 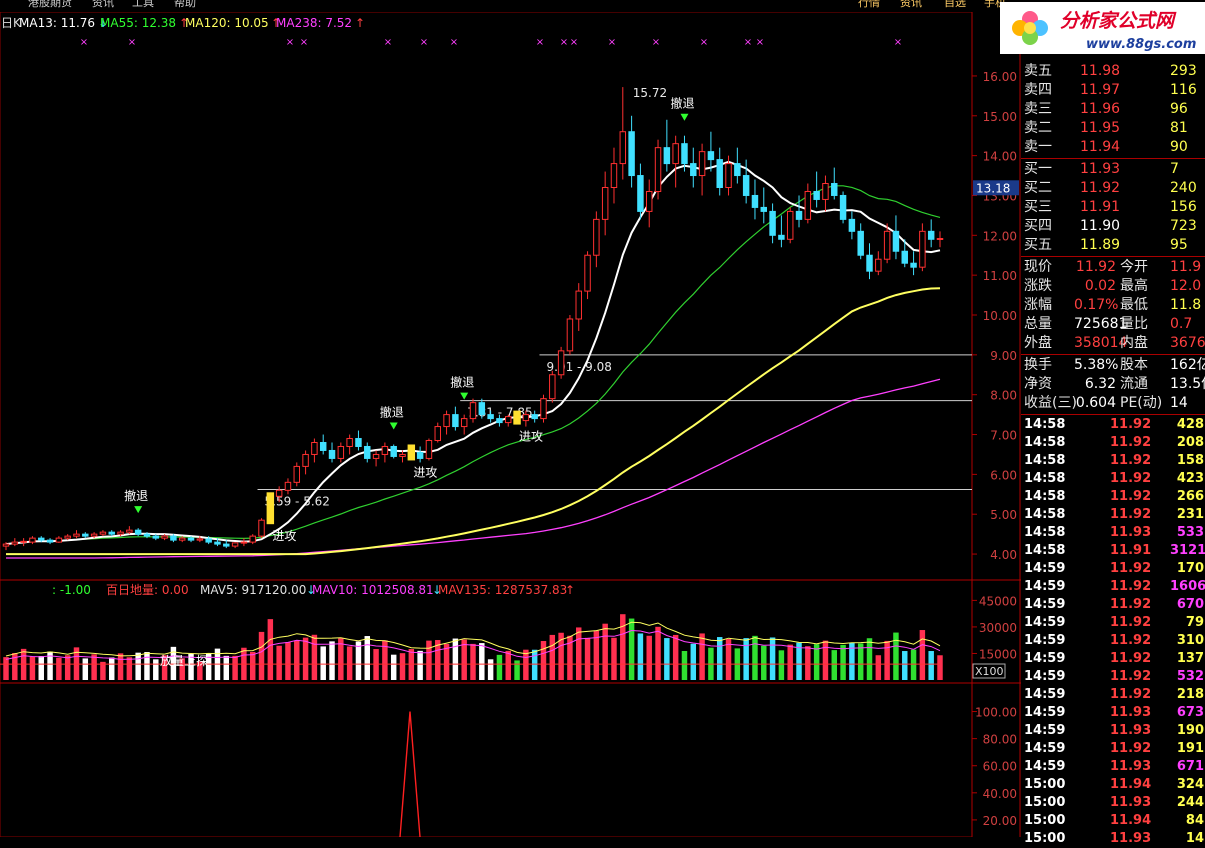 What do you see at coordinates (147, 590) in the screenshot?
I see `volume-legend-item: 百日地量: 0.00` at bounding box center [147, 590].